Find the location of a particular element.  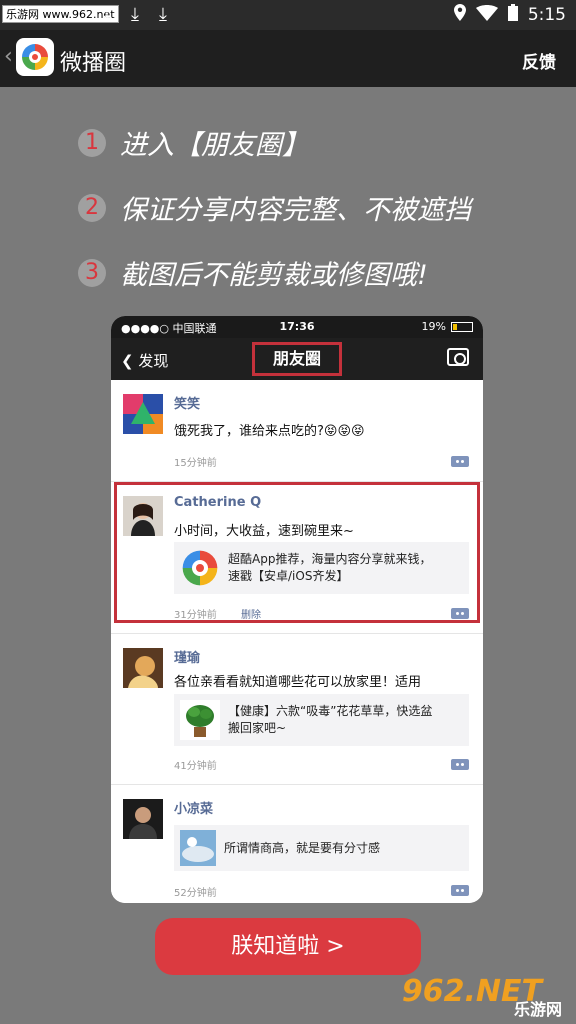

plant-thumbnail is located at coordinates (200, 720).